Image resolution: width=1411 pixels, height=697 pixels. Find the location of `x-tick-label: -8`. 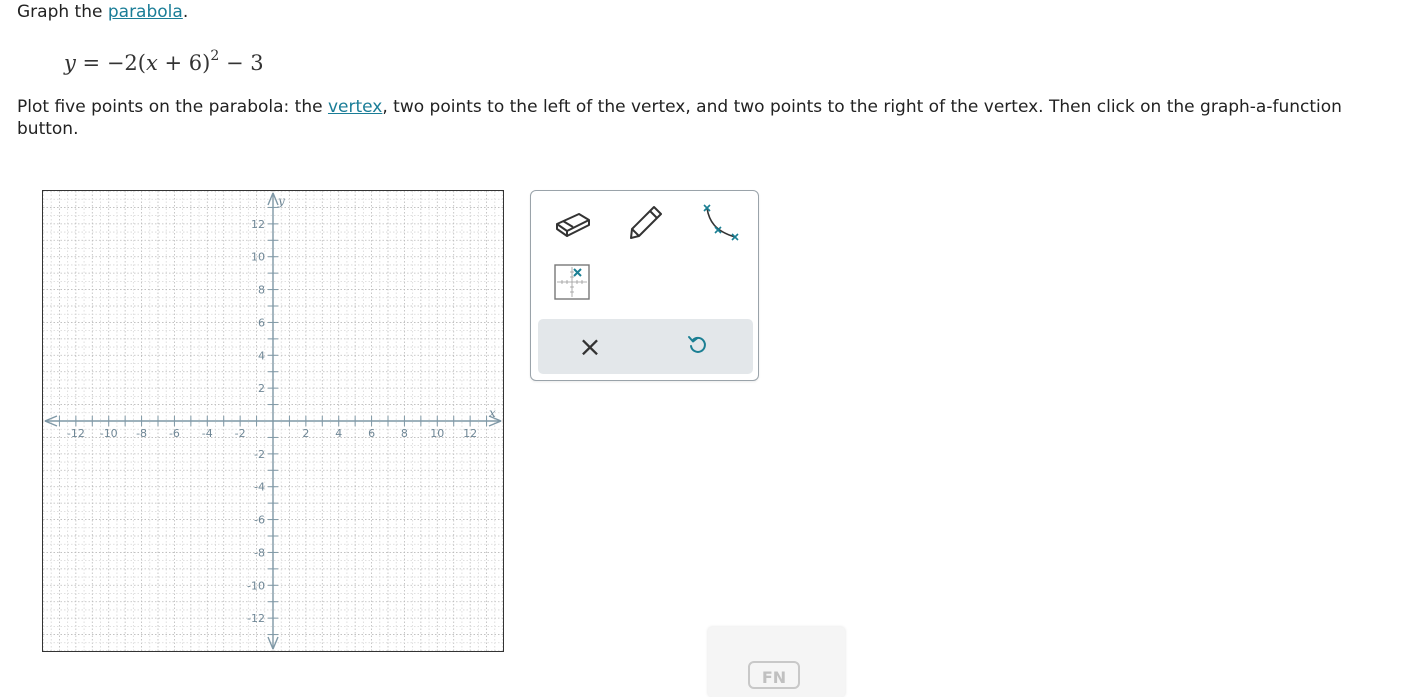

x-tick-label: -8 is located at coordinates (141, 433).